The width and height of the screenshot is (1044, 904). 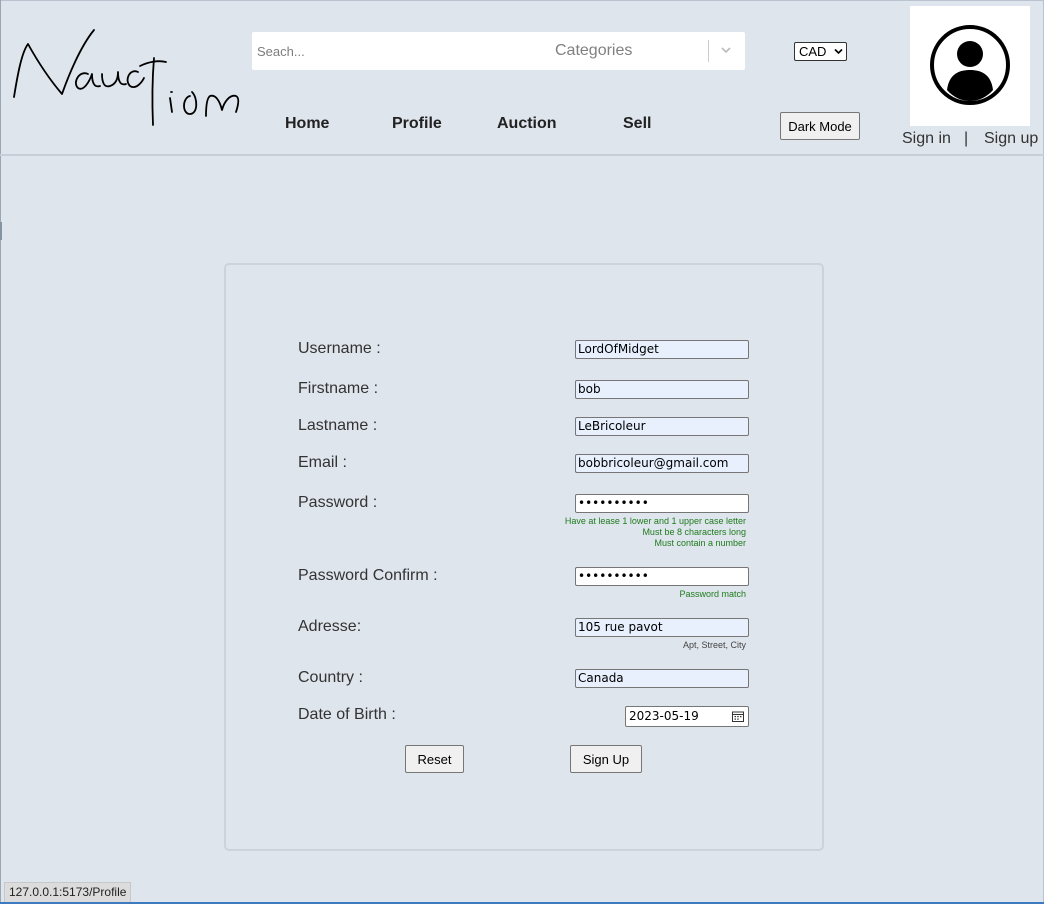 I want to click on currency-select: CAD, so click(x=820, y=51).